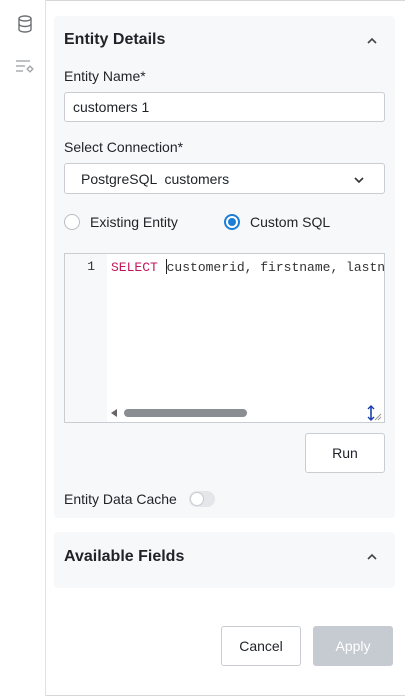  I want to click on scroll-left-arrow-icon, so click(114, 413).